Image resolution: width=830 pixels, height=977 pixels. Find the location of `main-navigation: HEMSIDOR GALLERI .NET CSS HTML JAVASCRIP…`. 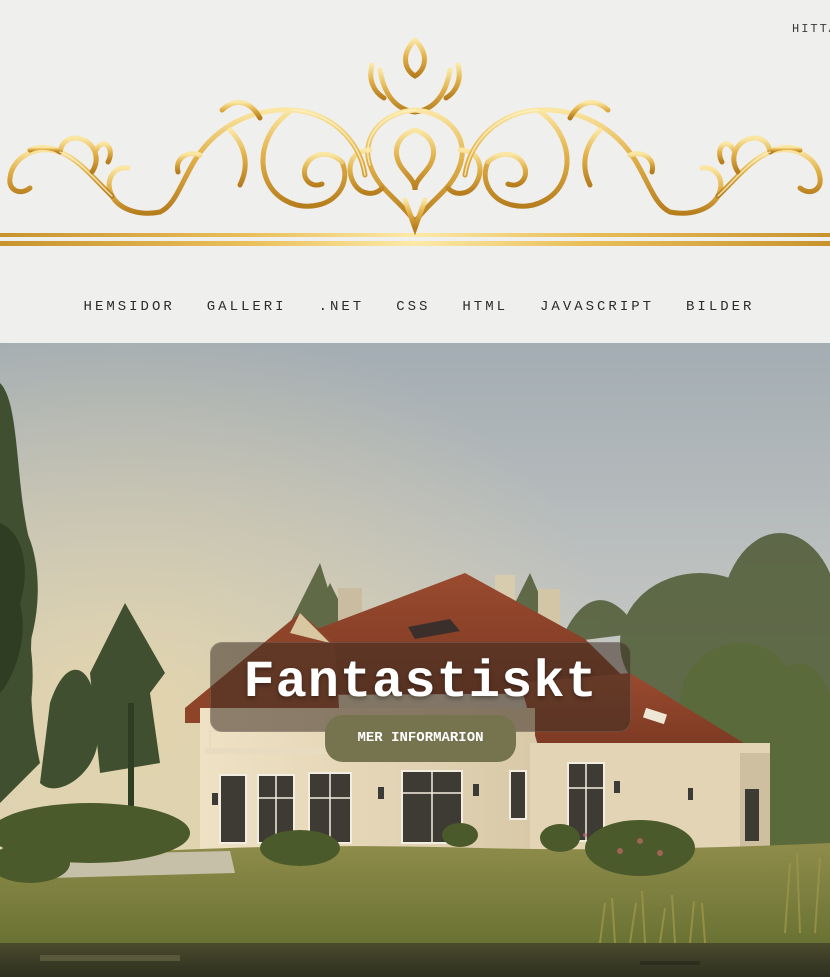

main-navigation: HEMSIDOR GALLERI .NET CSS HTML JAVASCRIP… is located at coordinates (415, 307).